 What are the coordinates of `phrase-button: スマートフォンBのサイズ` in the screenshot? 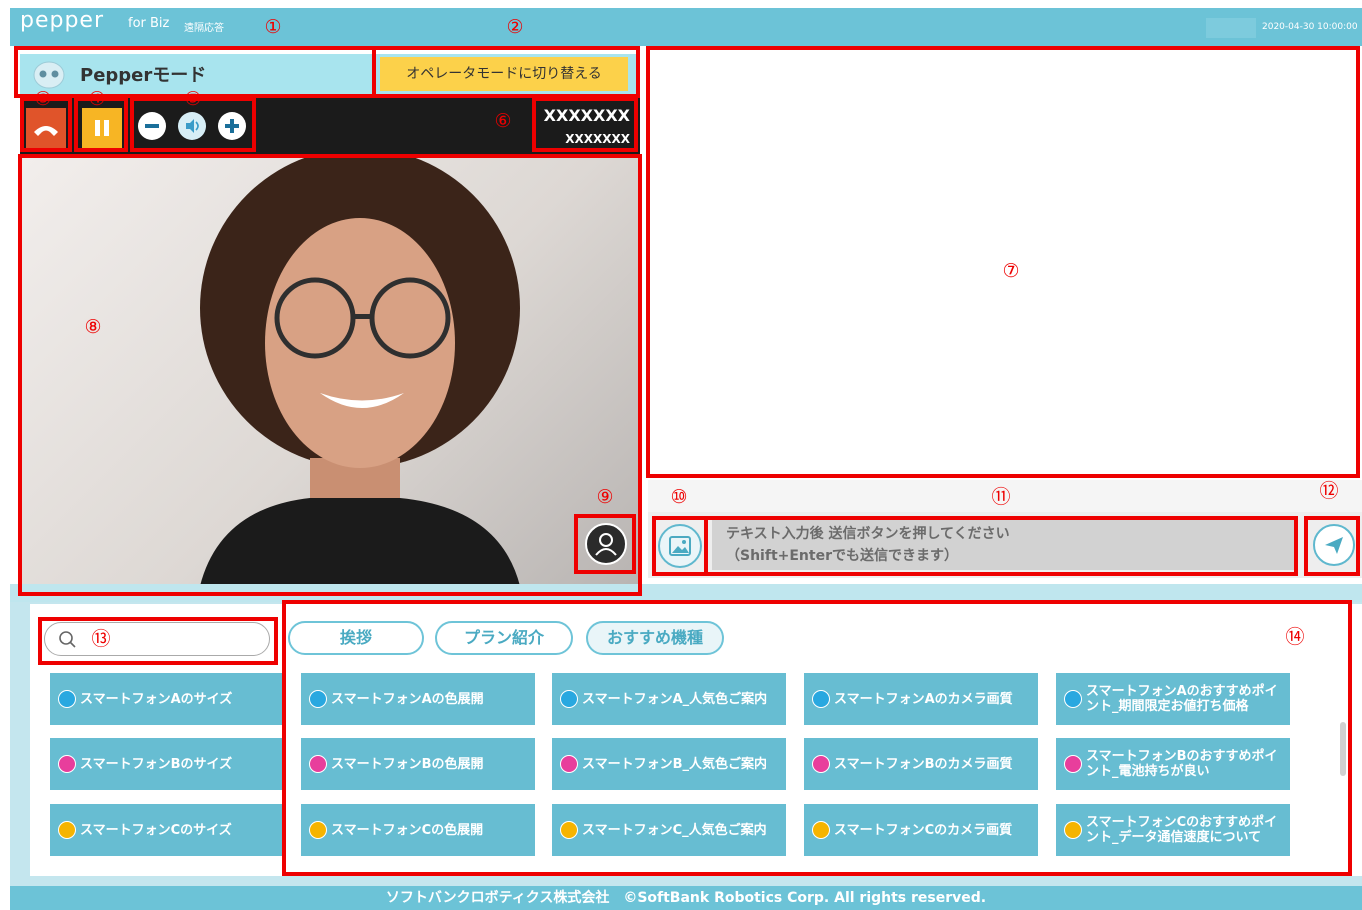 It's located at (167, 764).